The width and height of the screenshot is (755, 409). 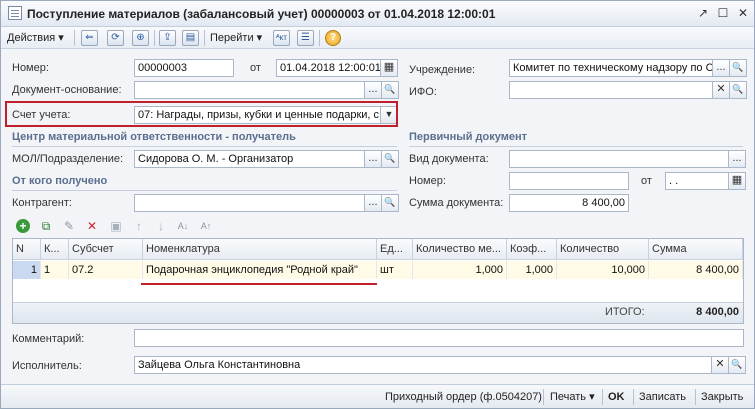 I want to click on print-menu: Печать ▾, so click(x=572, y=397).